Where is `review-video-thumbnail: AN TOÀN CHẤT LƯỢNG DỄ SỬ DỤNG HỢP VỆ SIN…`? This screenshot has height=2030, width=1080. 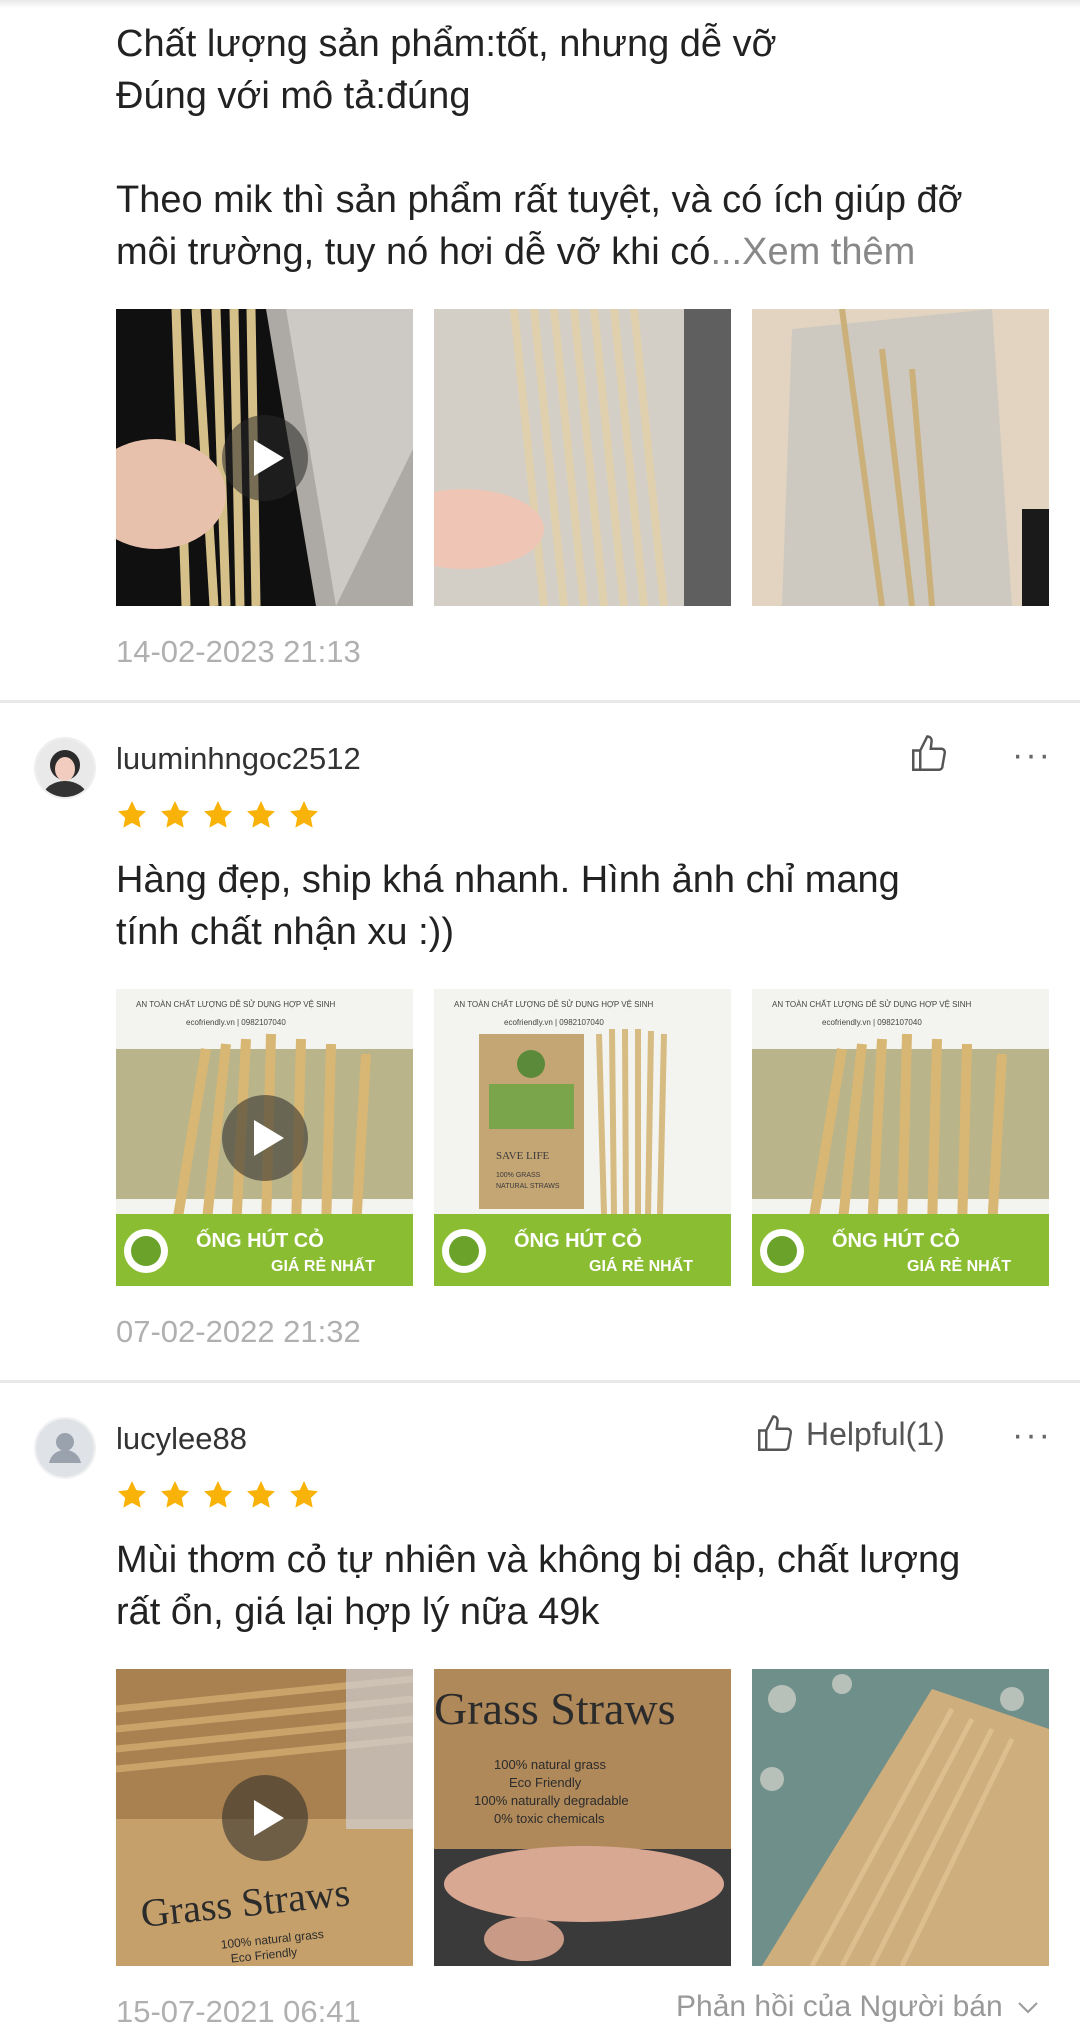
review-video-thumbnail: AN TOÀN CHẤT LƯỢNG DỄ SỬ DỤNG HỢP VỆ SIN… is located at coordinates (264, 1137).